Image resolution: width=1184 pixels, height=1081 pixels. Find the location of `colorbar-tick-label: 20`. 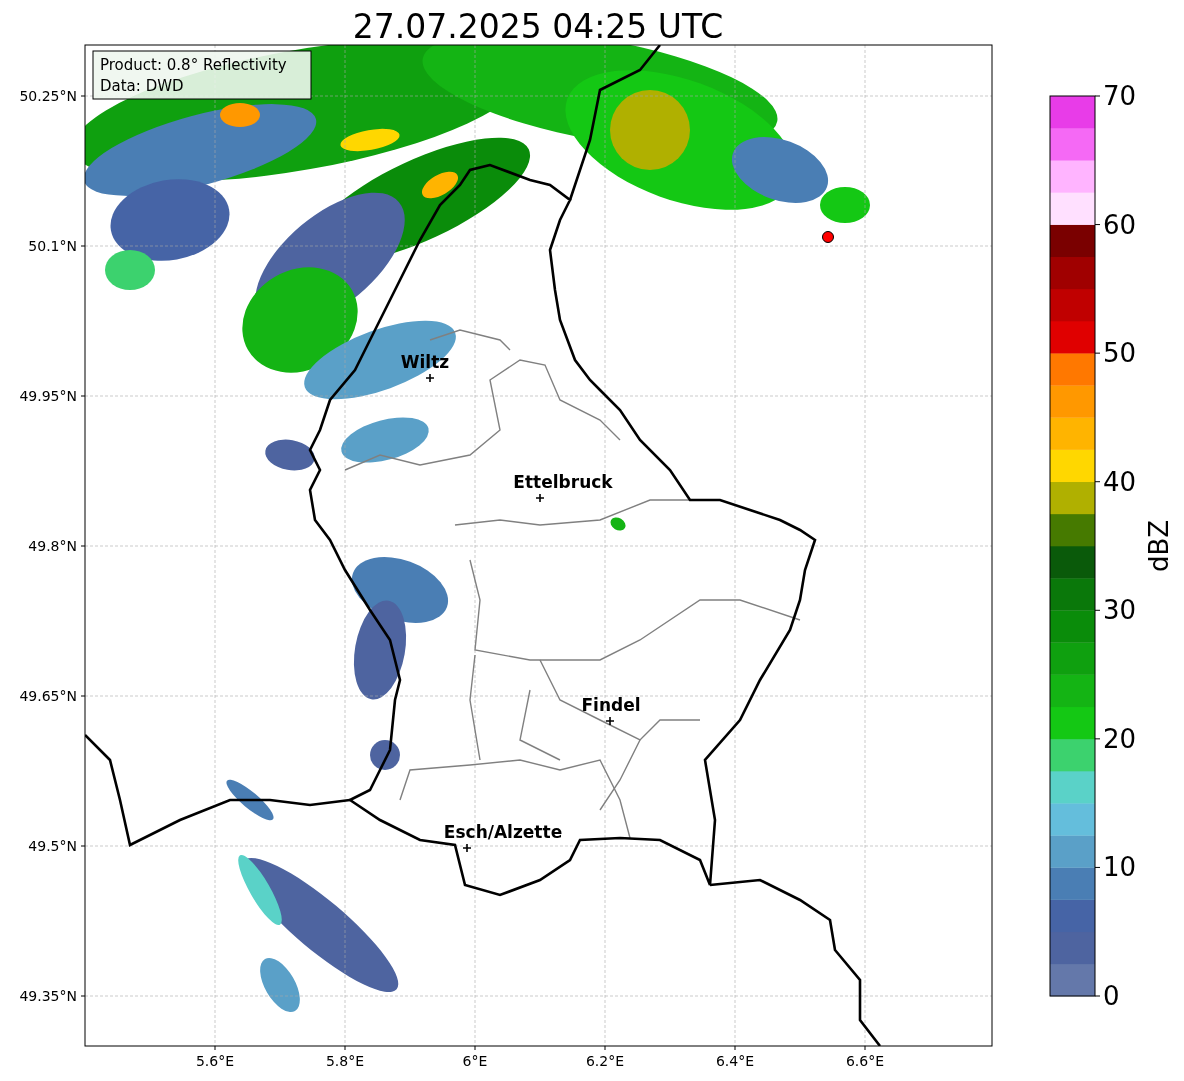

colorbar-tick-label: 20 is located at coordinates (1120, 738).